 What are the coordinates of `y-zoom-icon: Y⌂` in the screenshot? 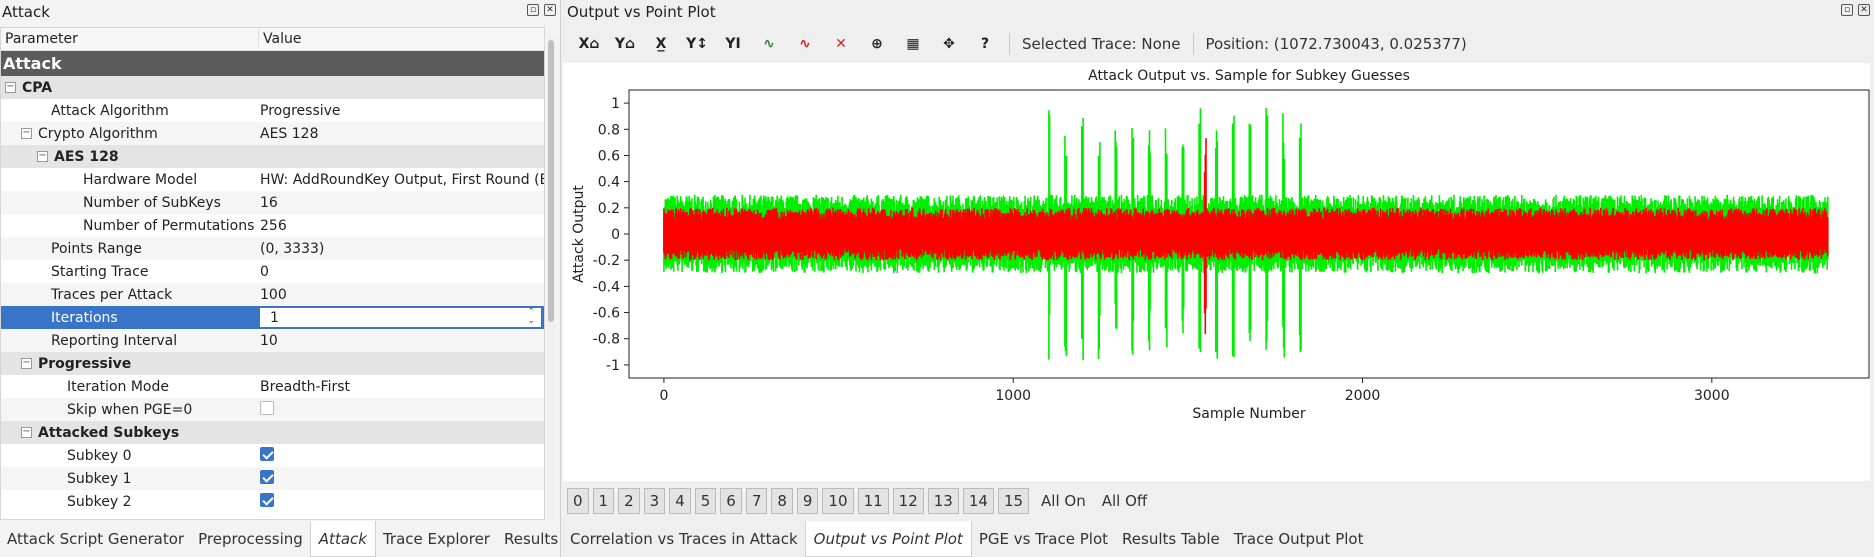 It's located at (625, 44).